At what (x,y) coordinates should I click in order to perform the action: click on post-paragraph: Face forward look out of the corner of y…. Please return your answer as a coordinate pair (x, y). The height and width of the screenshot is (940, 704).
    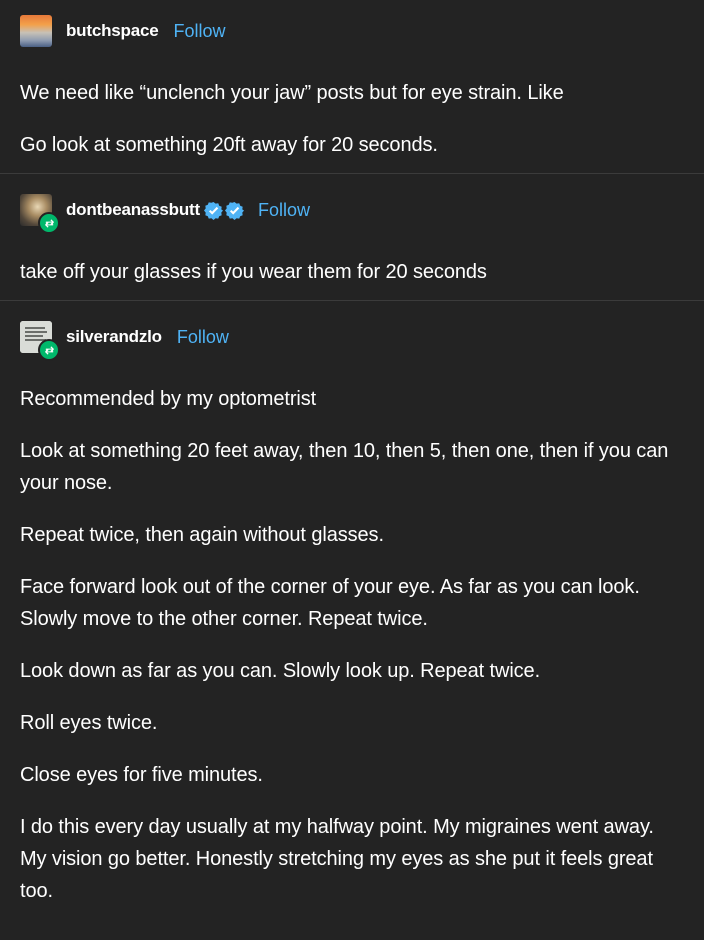
    Looking at the image, I should click on (330, 603).